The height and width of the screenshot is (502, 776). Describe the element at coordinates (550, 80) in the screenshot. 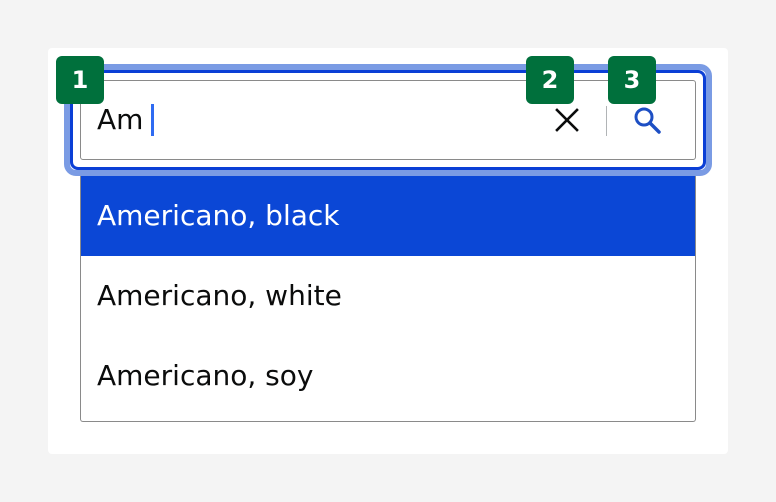

I see `annotation-badge-2: 2` at that location.